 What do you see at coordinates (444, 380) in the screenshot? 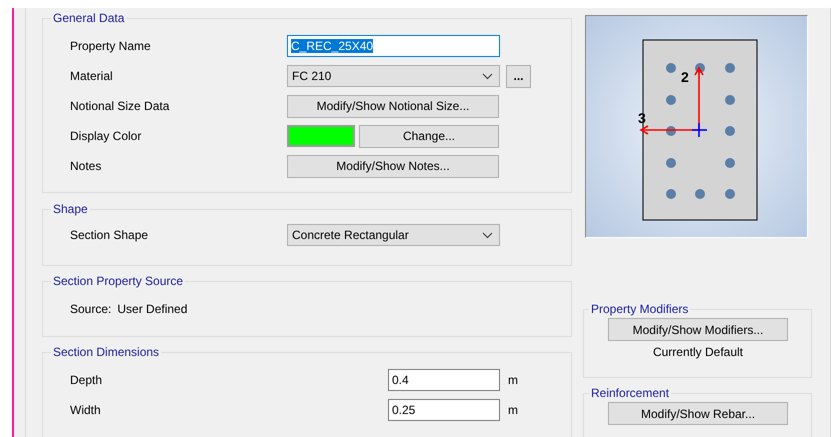
I see `dimension-field: 0.4` at bounding box center [444, 380].